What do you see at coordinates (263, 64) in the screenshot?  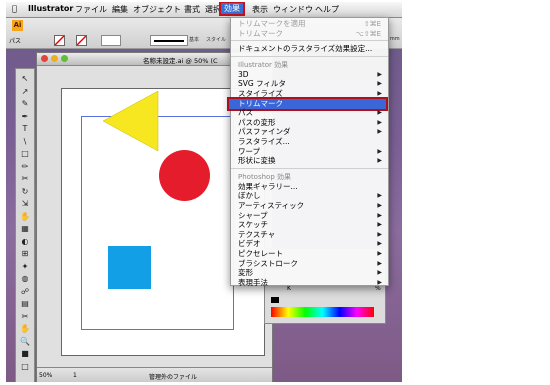 I see `menu-section-header: Illustrator 効果` at bounding box center [263, 64].